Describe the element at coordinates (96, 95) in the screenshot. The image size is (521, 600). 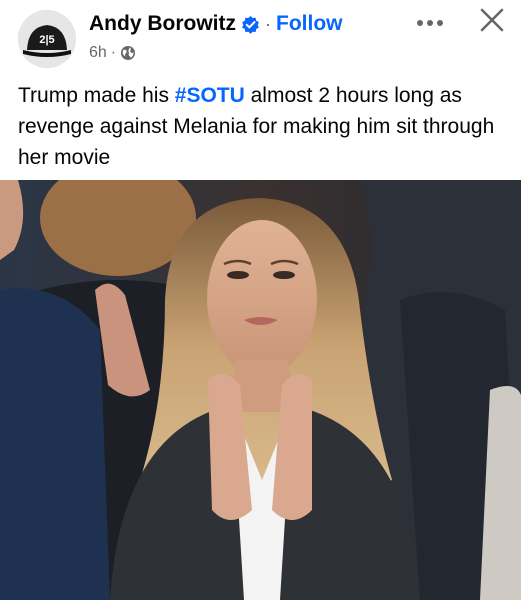
I see `post-text-start: Trump made his` at that location.